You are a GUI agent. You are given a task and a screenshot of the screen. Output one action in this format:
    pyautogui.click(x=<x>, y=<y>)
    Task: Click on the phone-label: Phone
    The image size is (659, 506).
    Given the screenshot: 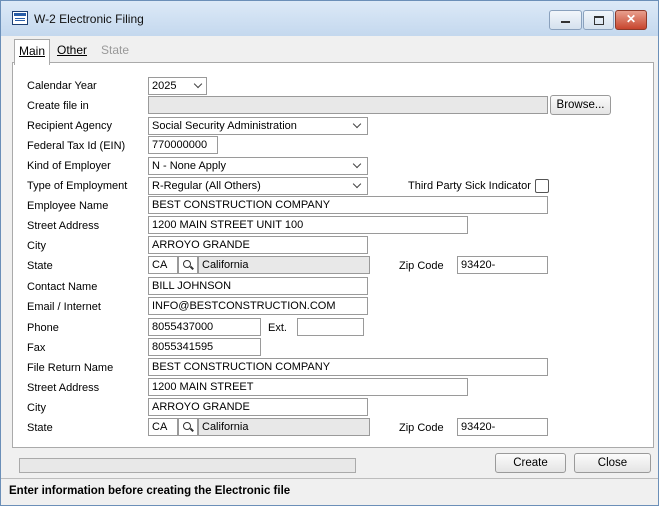 What is the action you would take?
    pyautogui.click(x=43, y=328)
    